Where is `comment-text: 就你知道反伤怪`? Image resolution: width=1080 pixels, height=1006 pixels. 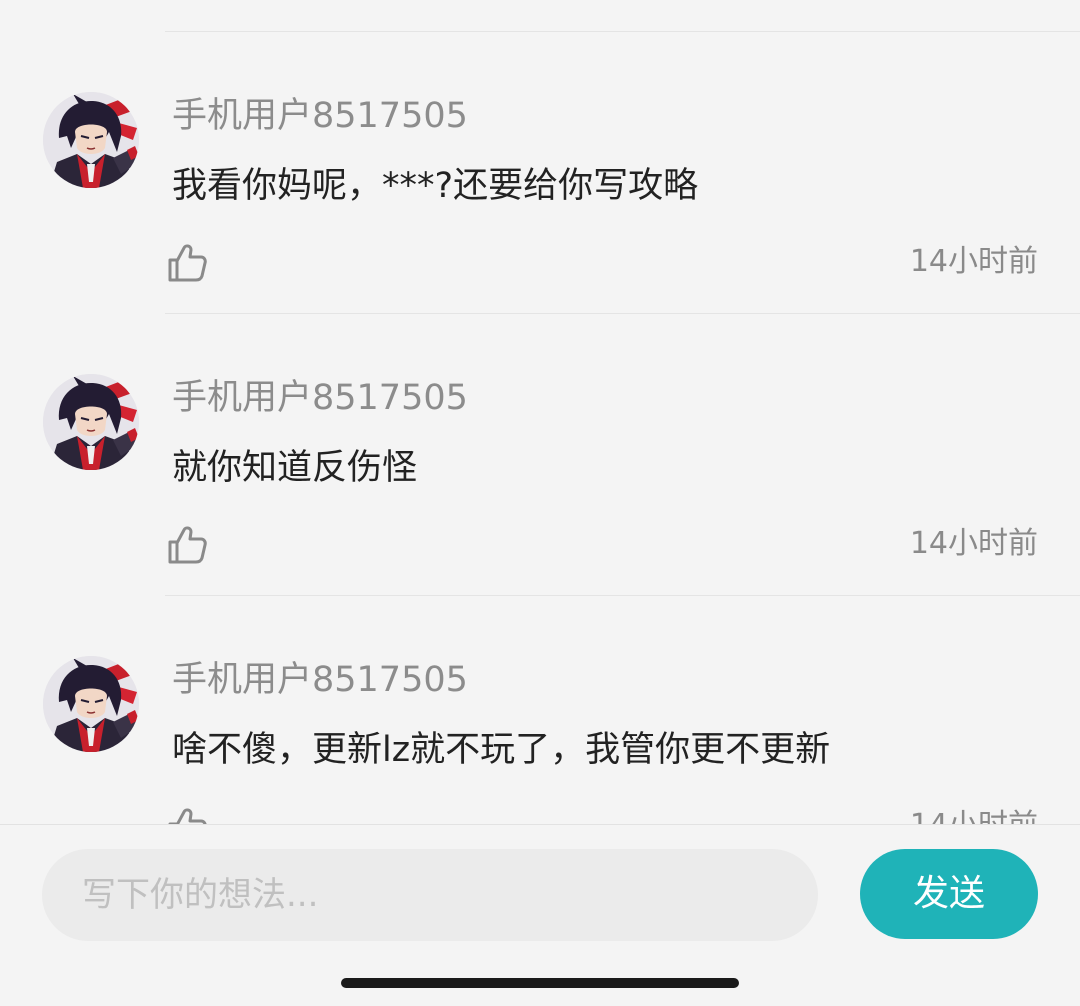 comment-text: 就你知道反伤怪 is located at coordinates (295, 468).